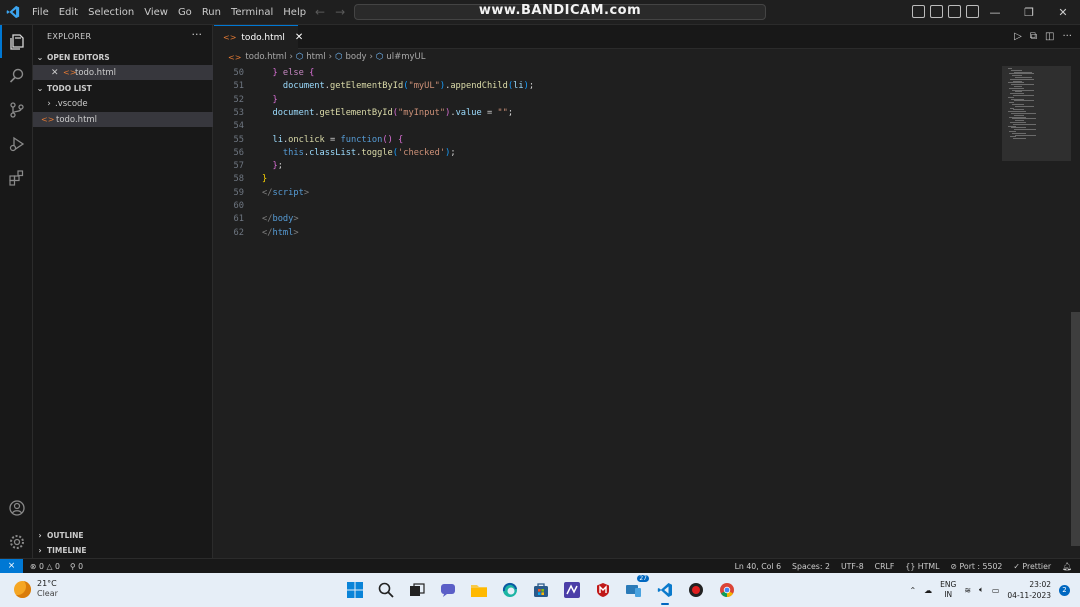 Image resolution: width=1080 pixels, height=607 pixels. Describe the element at coordinates (16, 41) in the screenshot. I see `explorer-icon` at that location.